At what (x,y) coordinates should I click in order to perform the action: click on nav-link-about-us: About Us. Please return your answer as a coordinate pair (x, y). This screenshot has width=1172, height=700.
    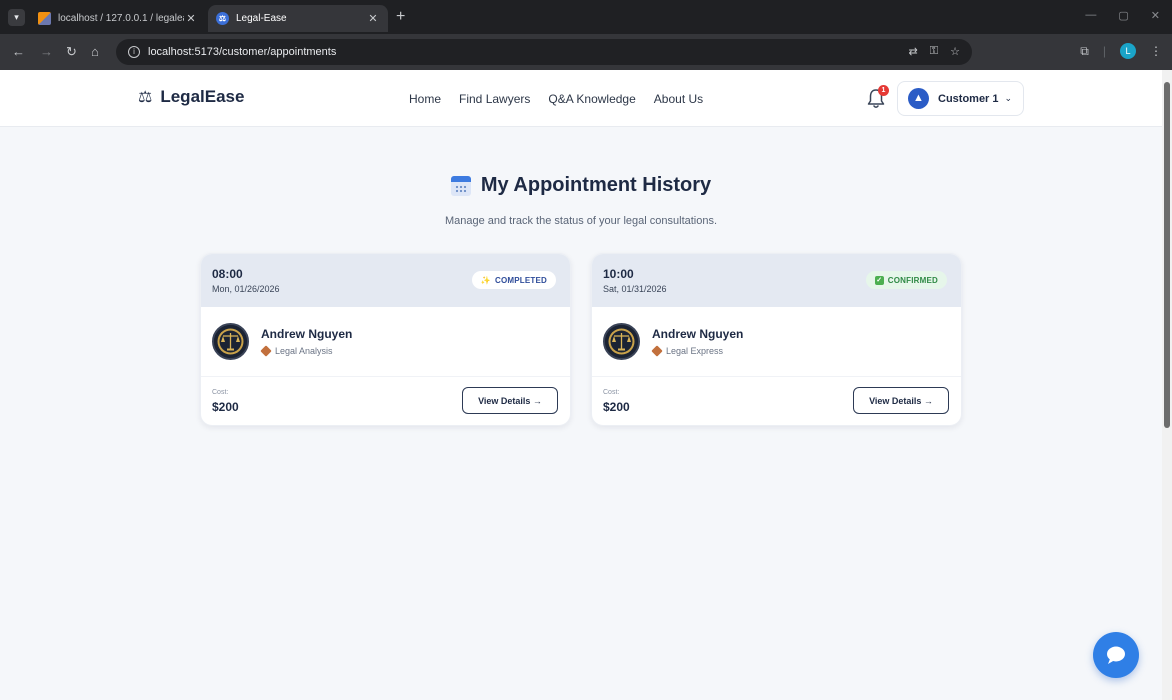
    Looking at the image, I should click on (678, 99).